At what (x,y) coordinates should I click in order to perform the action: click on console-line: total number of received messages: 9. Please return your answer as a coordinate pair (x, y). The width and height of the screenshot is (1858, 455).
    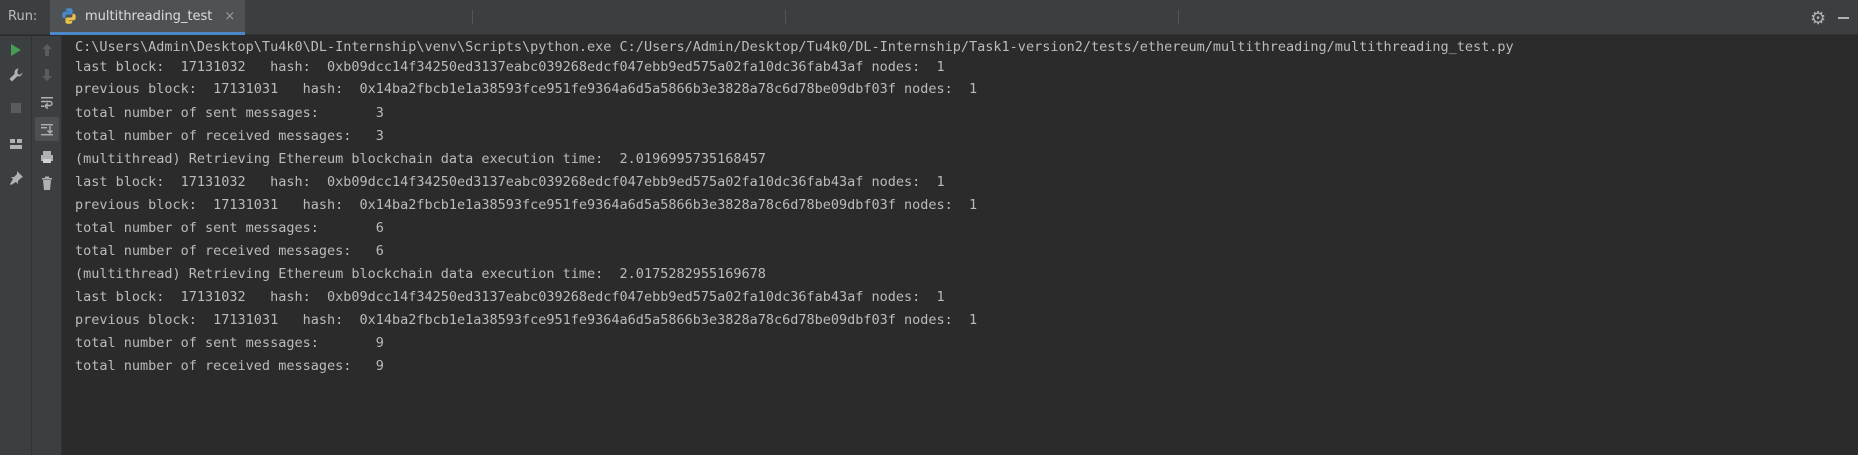
    Looking at the image, I should click on (229, 366).